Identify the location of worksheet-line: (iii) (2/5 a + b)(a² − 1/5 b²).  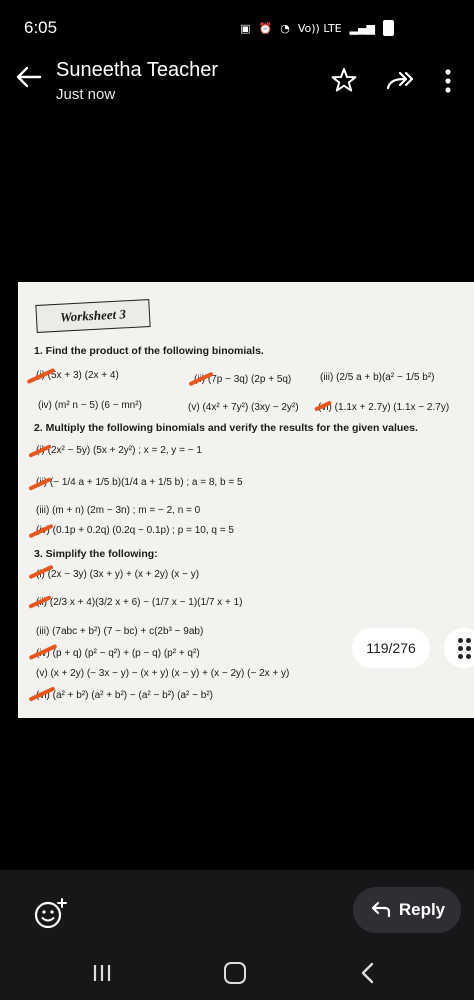
(377, 377).